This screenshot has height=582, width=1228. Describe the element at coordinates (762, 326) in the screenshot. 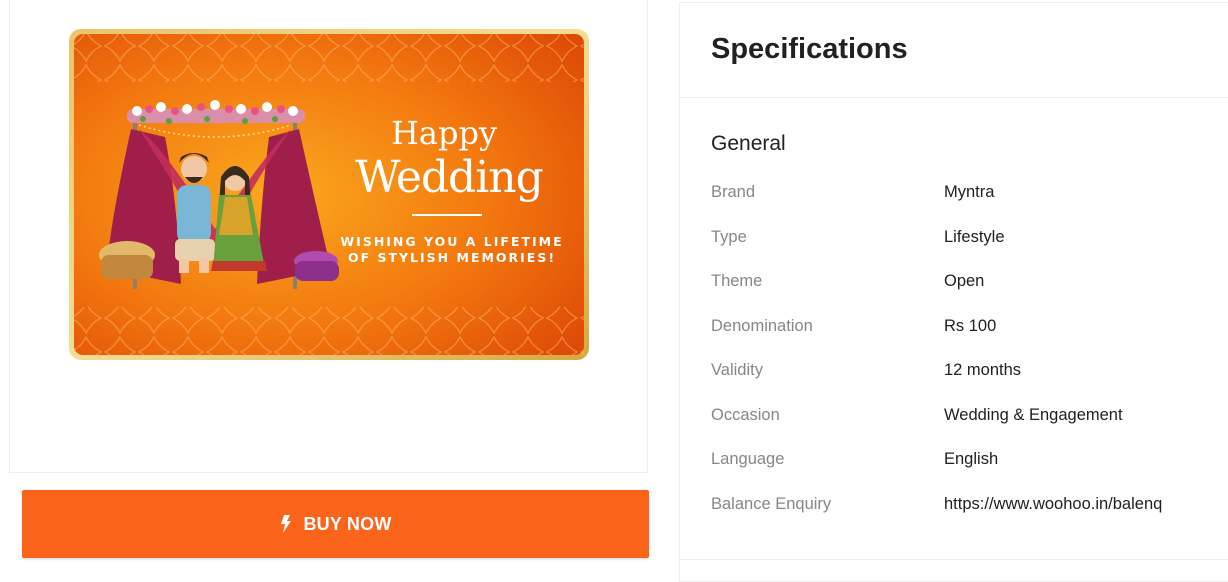

I see `spec-key: Denomination` at that location.